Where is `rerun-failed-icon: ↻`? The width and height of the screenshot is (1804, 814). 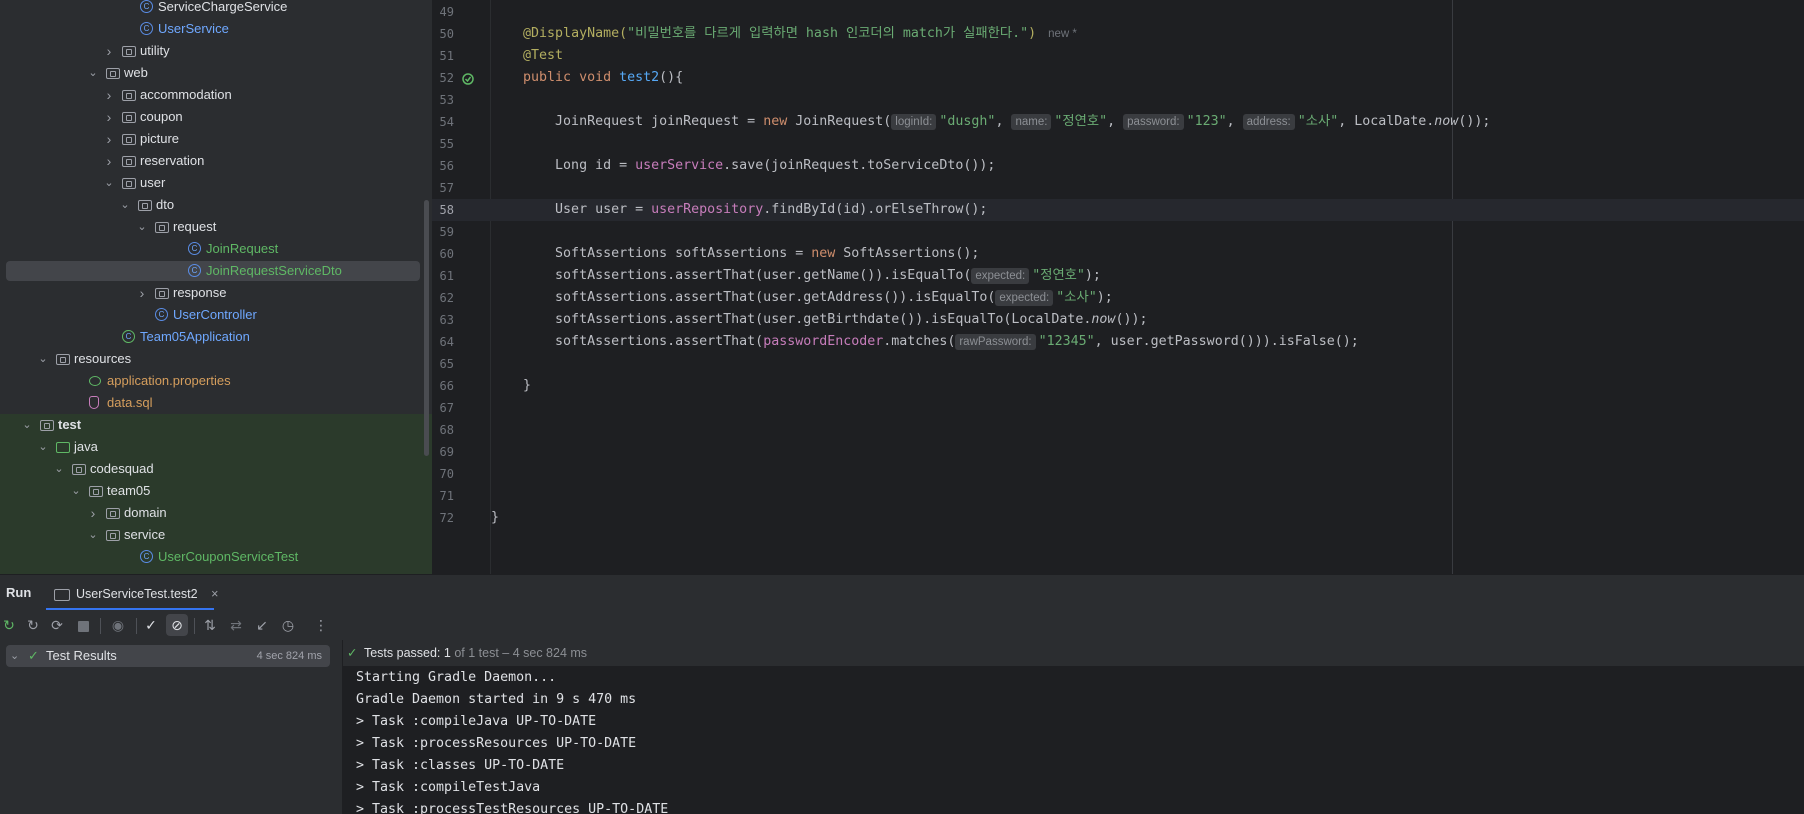 rerun-failed-icon: ↻ is located at coordinates (33, 625).